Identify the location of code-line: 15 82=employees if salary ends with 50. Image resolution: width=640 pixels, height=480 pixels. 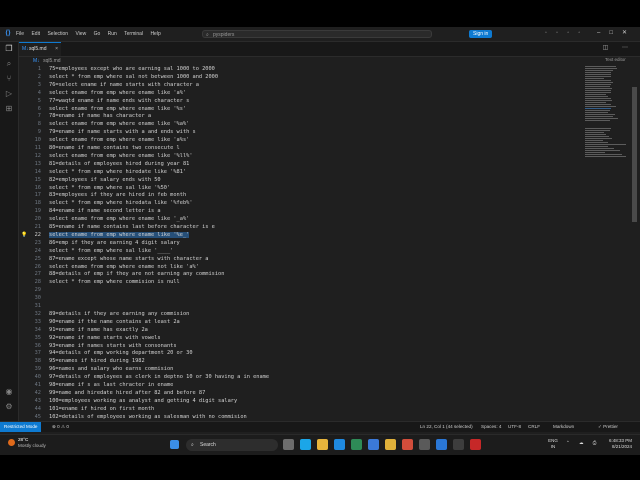
(300, 181).